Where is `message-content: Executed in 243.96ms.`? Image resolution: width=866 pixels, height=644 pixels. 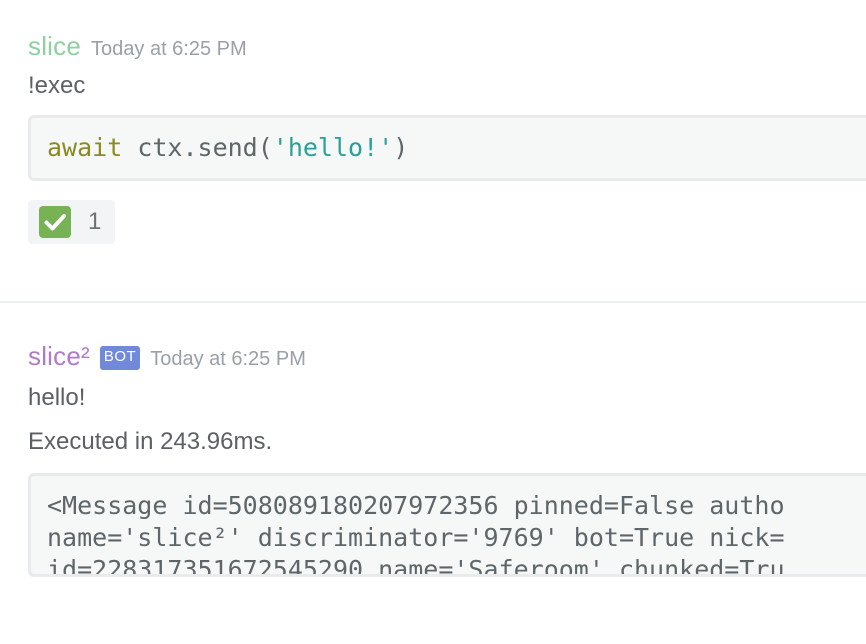
message-content: Executed in 243.96ms. is located at coordinates (150, 441).